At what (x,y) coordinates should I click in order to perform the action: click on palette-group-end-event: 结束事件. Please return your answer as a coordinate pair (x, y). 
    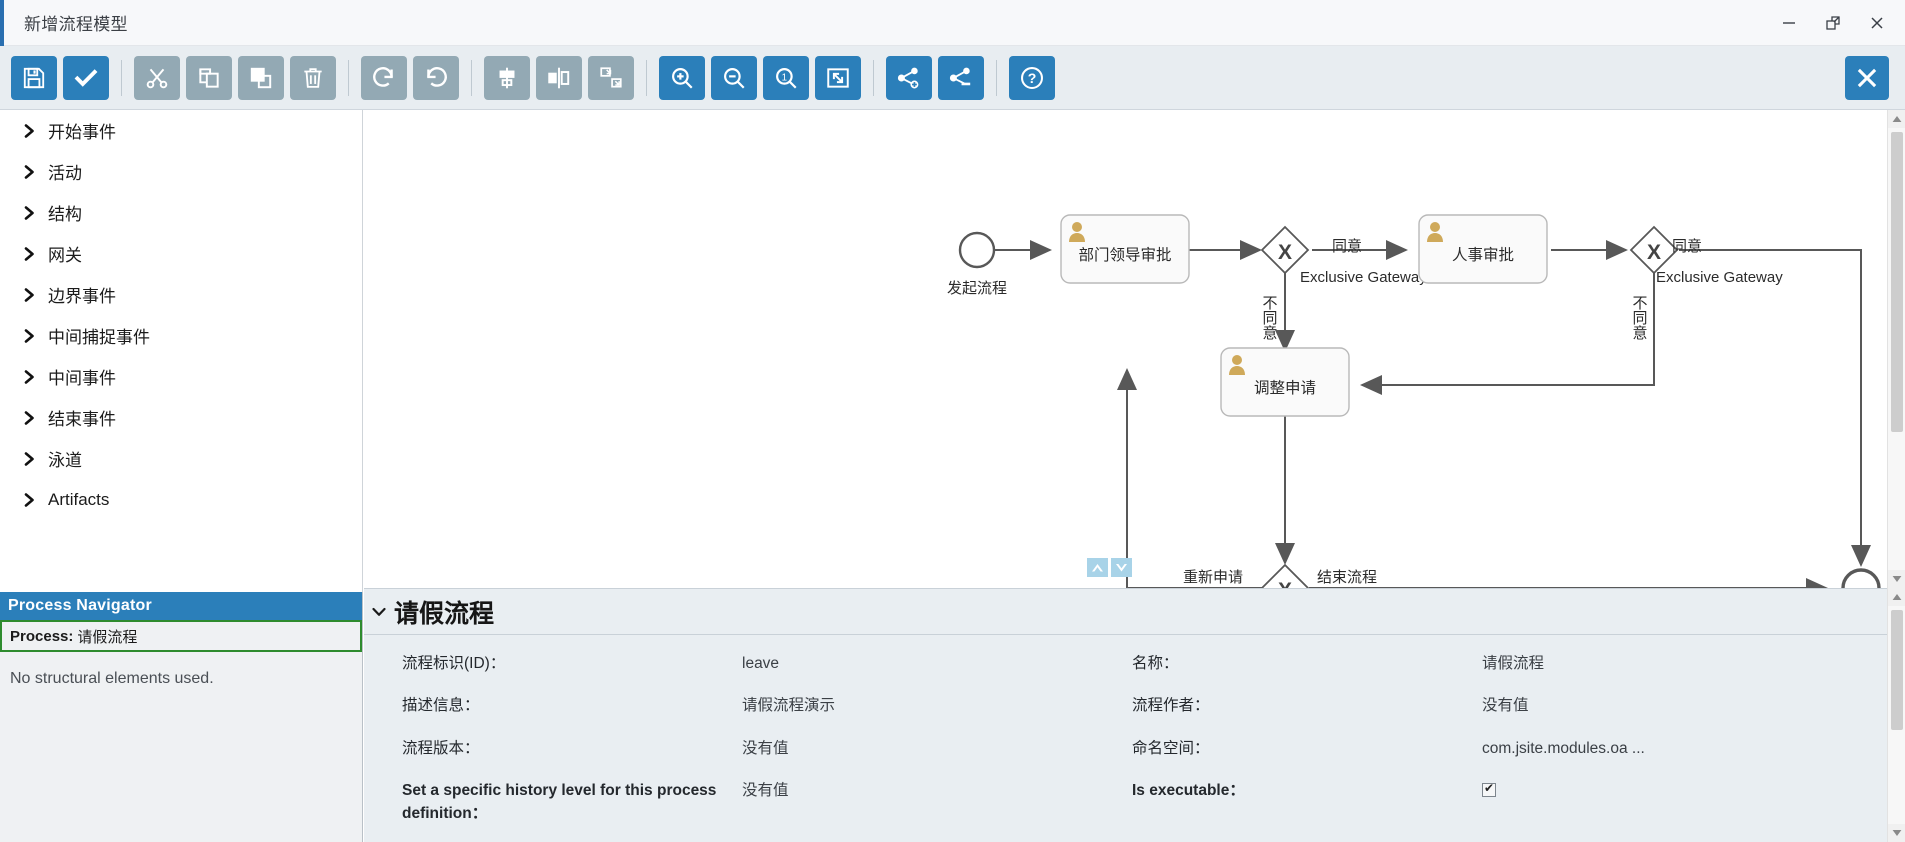
    Looking at the image, I should click on (181, 417).